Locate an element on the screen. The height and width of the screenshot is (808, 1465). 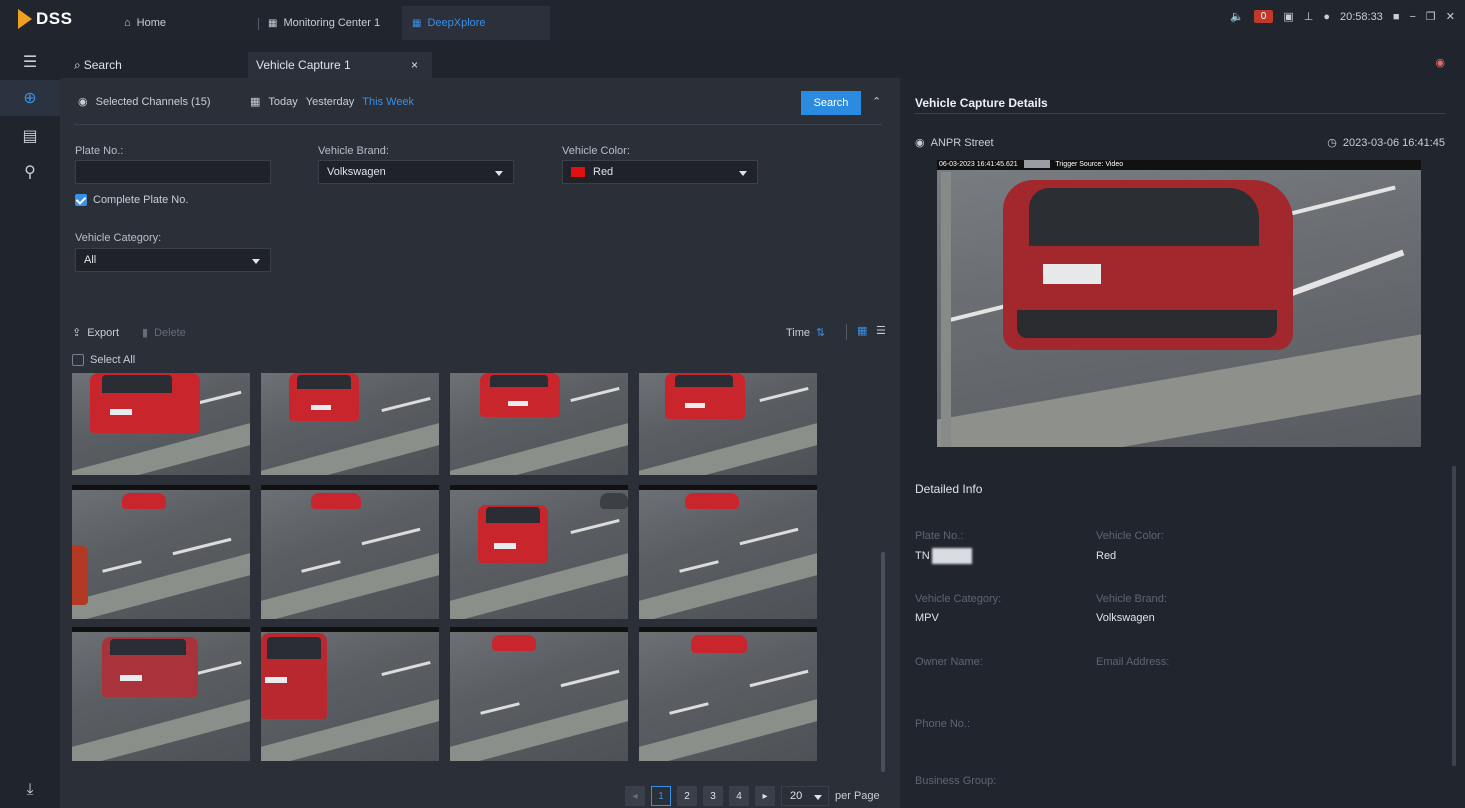
search-button: Search is located at coordinates (831, 103).